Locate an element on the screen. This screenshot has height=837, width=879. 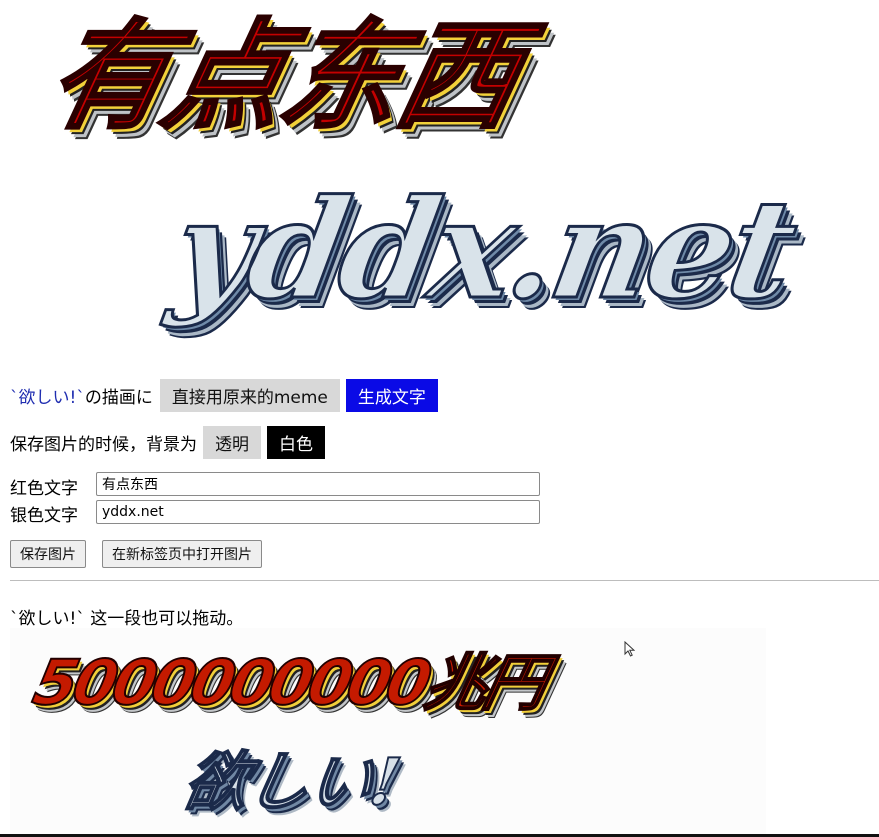
red-text-label: 红色文字 is located at coordinates (44, 489).